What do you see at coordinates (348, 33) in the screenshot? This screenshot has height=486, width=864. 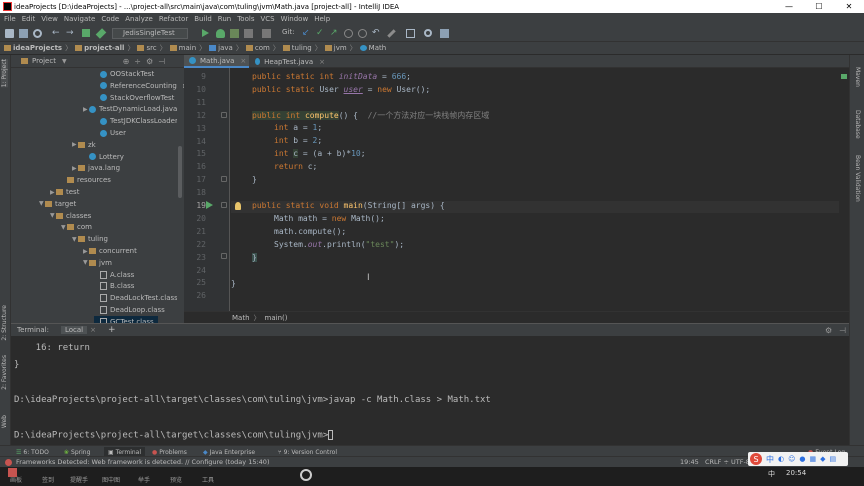 I see `history-icon` at bounding box center [348, 33].